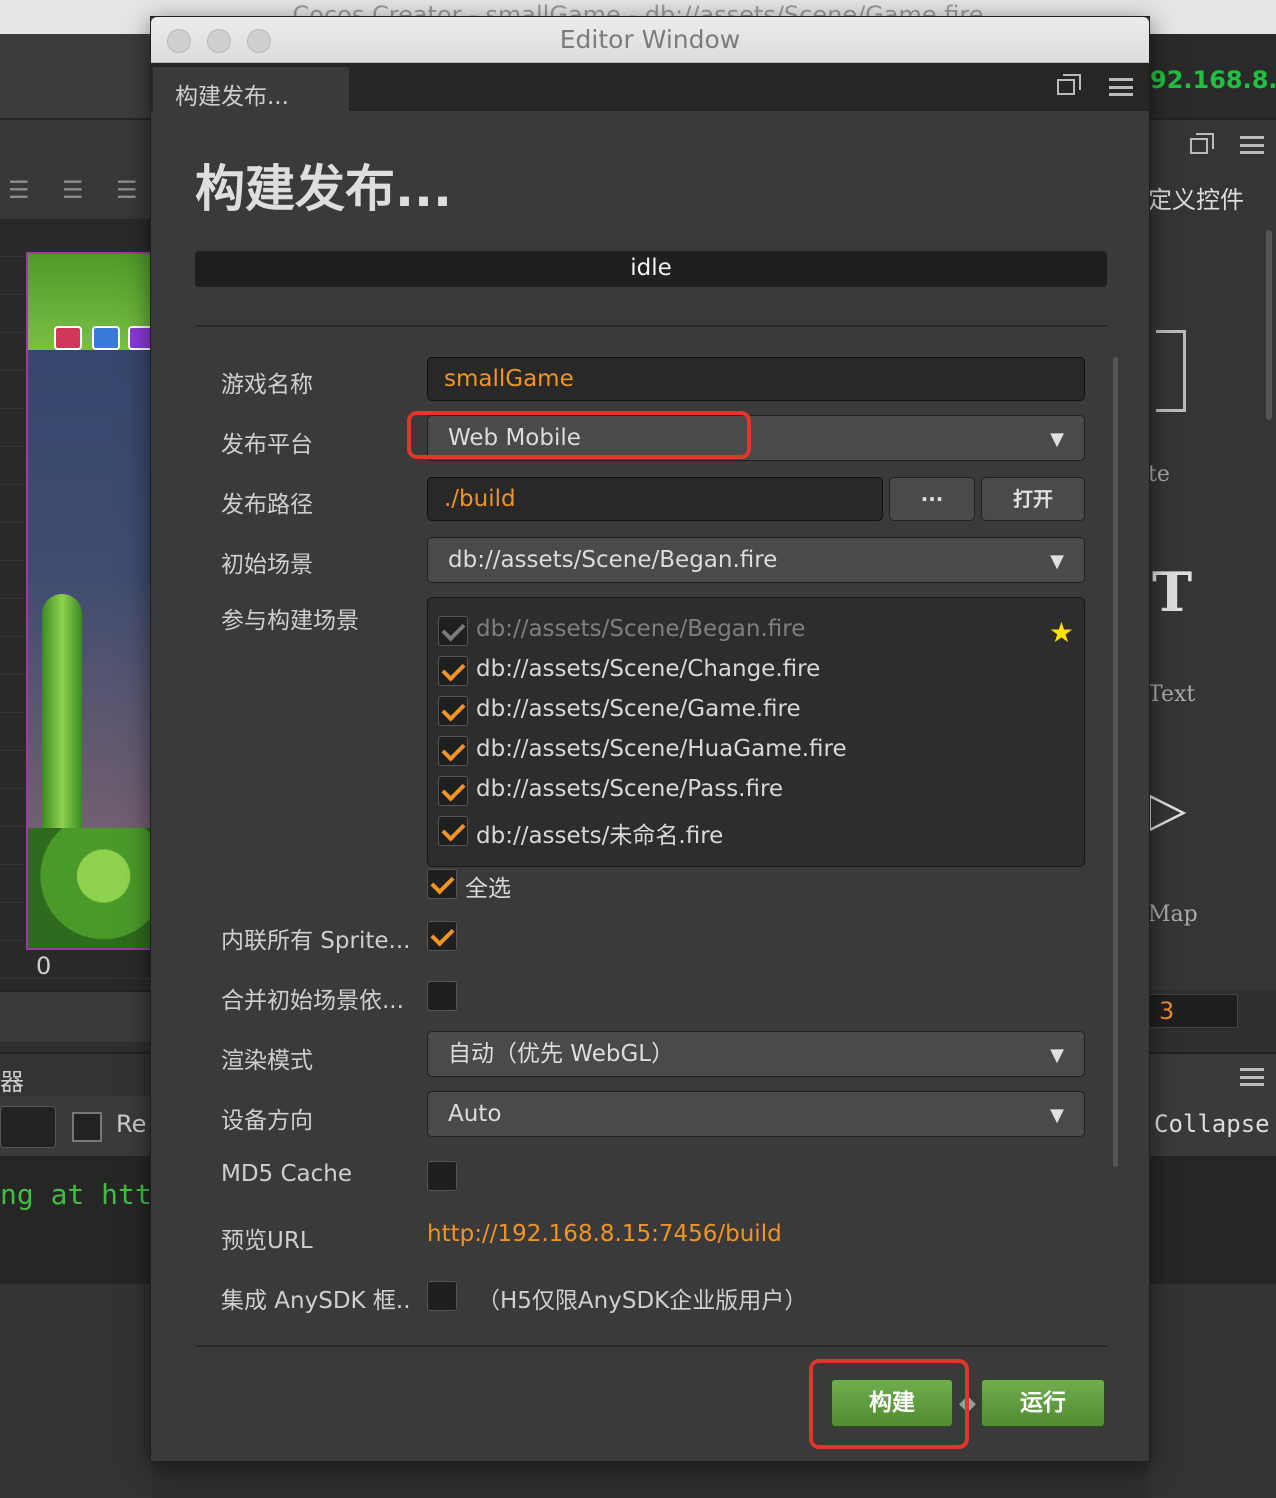  Describe the element at coordinates (756, 1054) in the screenshot. I see `render-mode-select: 自动（优先 WebGL） ▼` at that location.